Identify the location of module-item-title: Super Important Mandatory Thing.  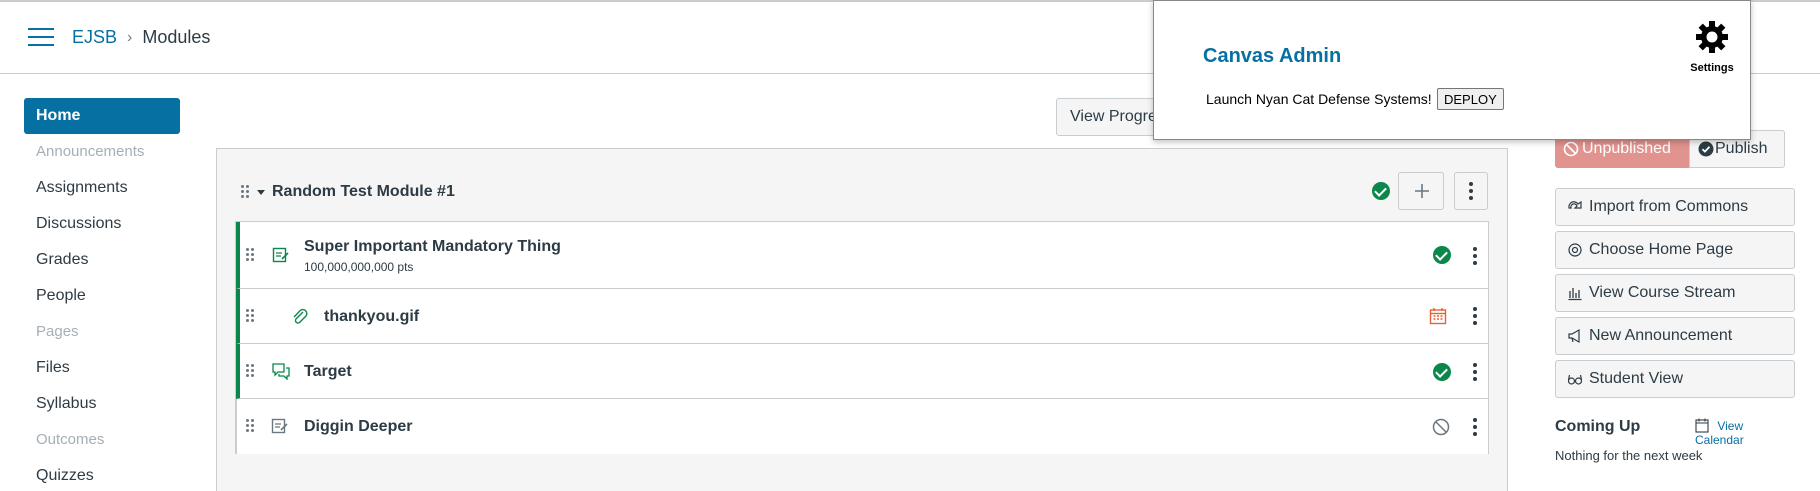
(432, 247).